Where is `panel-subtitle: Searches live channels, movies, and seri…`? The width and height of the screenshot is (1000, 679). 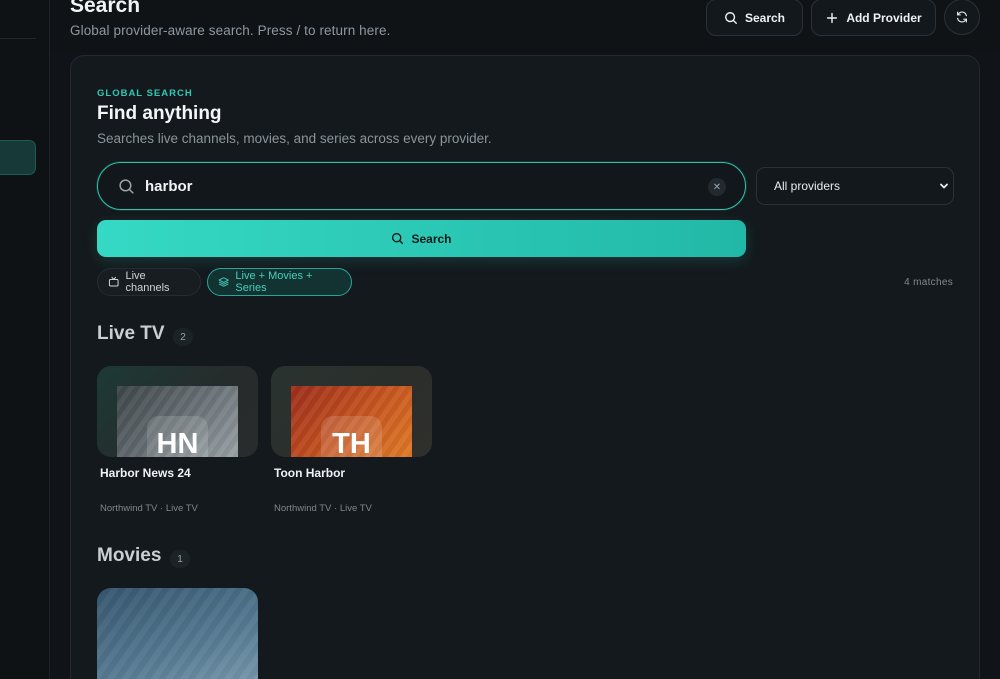 panel-subtitle: Searches live channels, movies, and seri… is located at coordinates (294, 138).